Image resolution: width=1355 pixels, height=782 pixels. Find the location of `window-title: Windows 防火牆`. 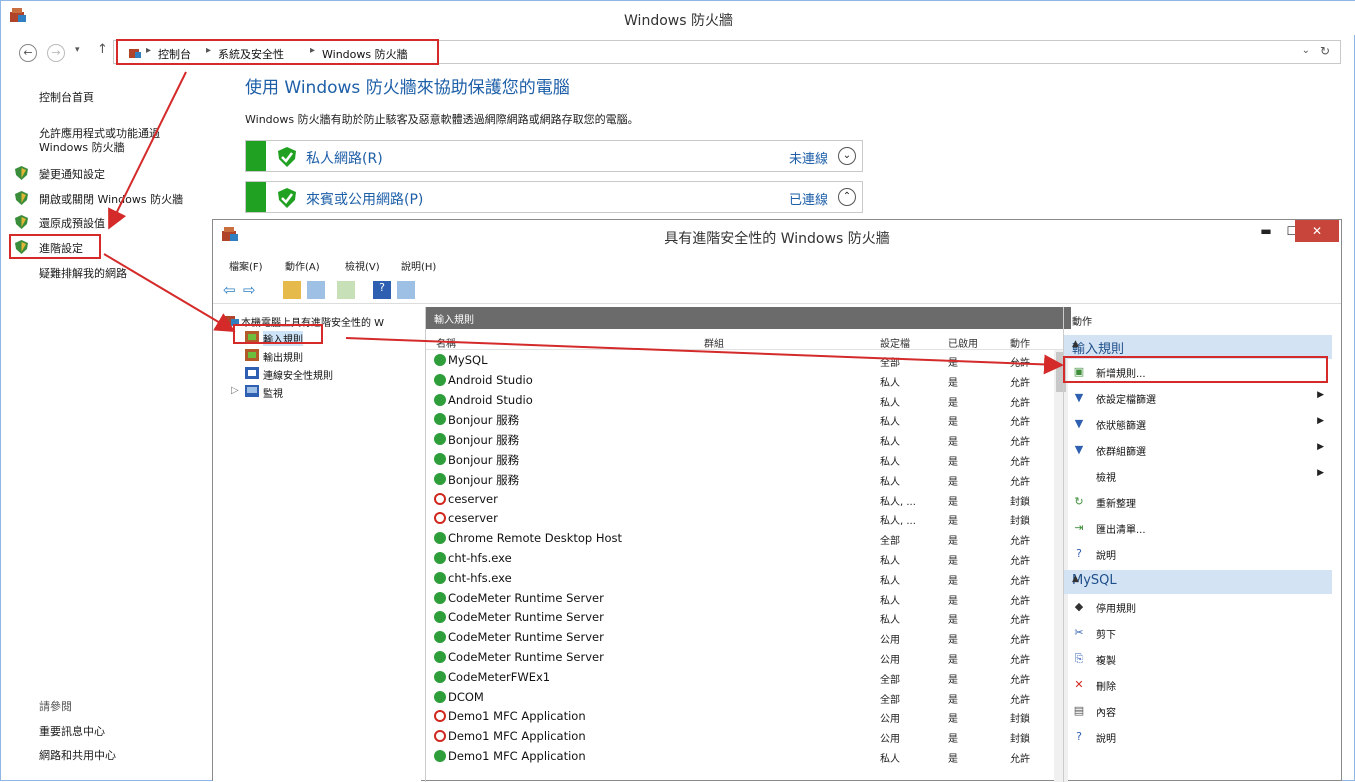

window-title: Windows 防火牆 is located at coordinates (678, 21).